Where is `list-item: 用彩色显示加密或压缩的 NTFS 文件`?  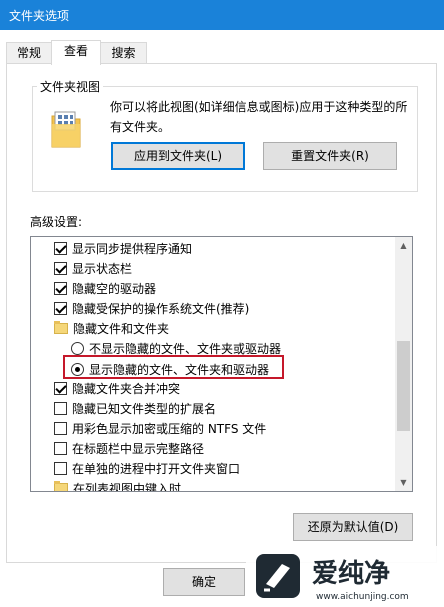
list-item: 用彩色显示加密或压缩的 NTFS 文件 is located at coordinates (160, 428).